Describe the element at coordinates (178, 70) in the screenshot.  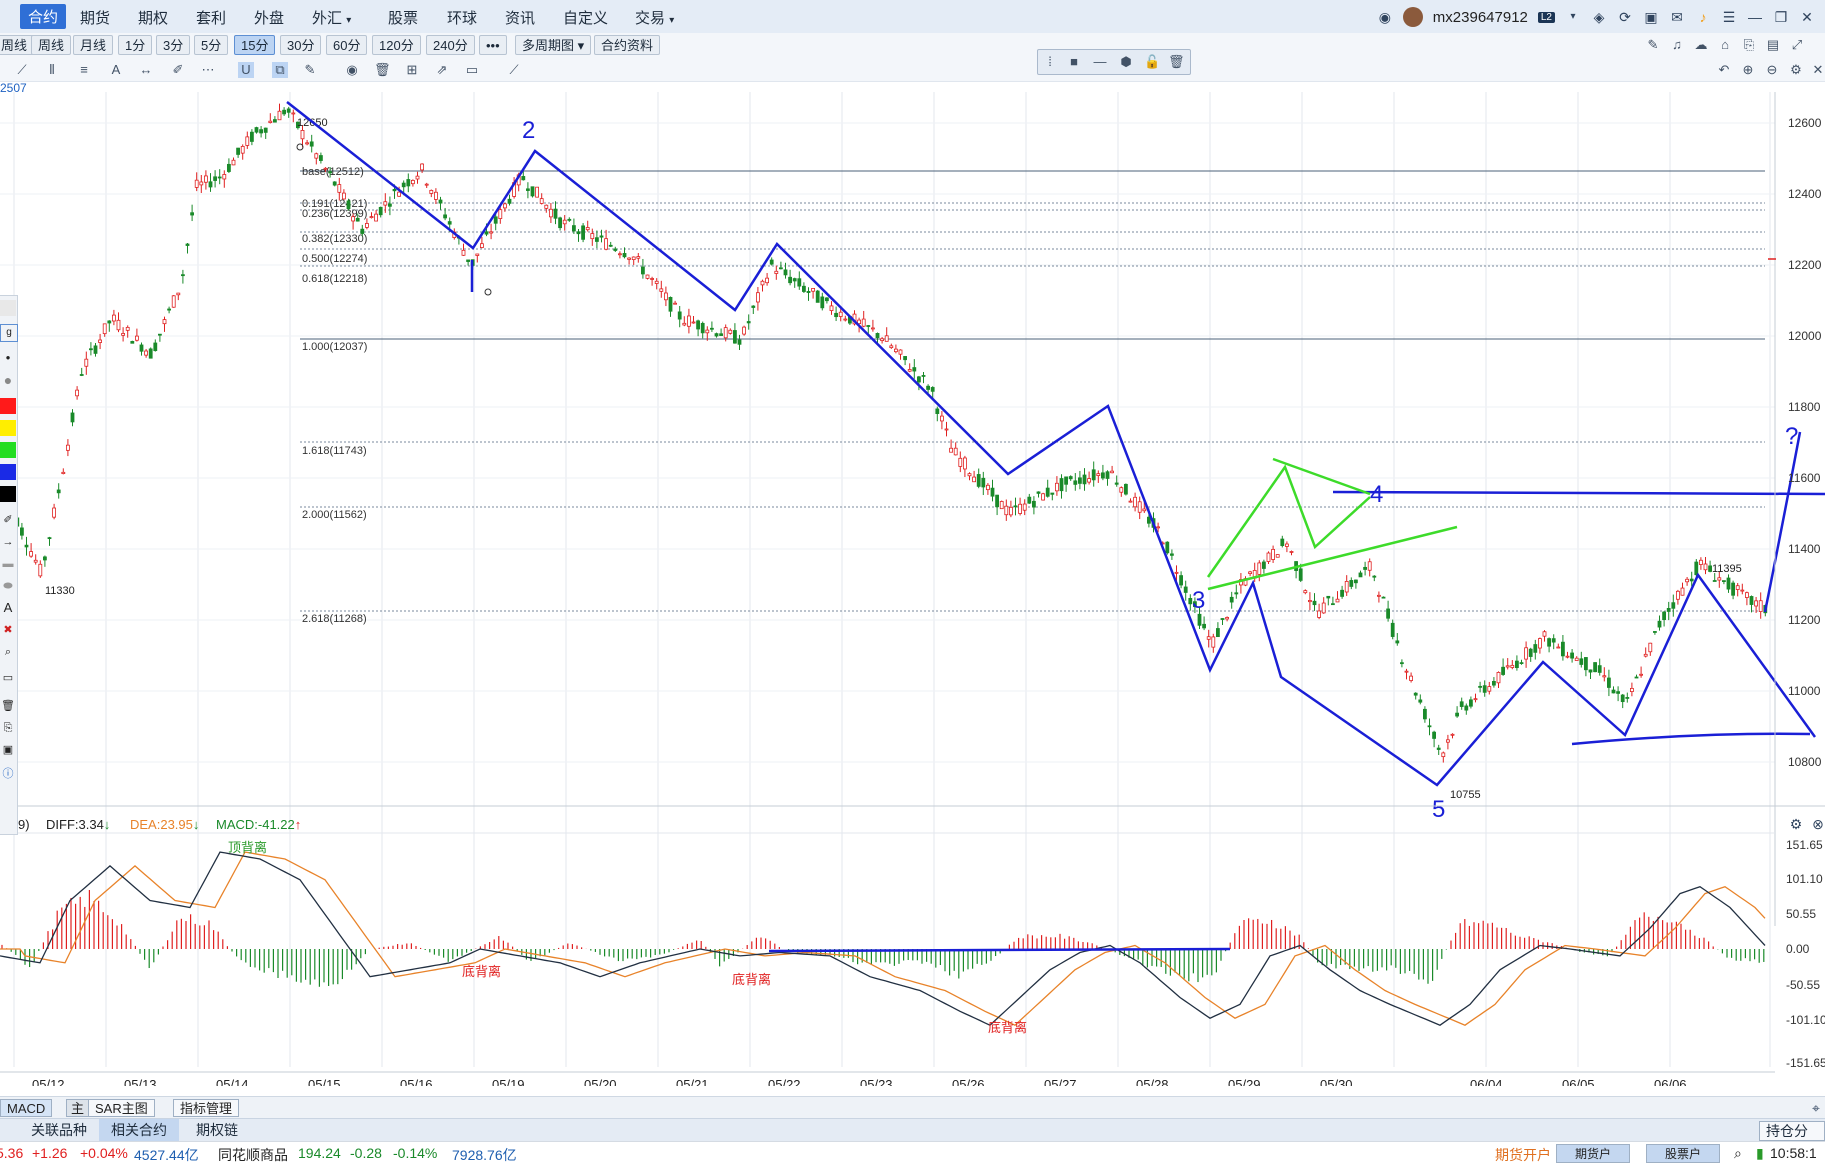
I see `brush-icon: ✐` at that location.